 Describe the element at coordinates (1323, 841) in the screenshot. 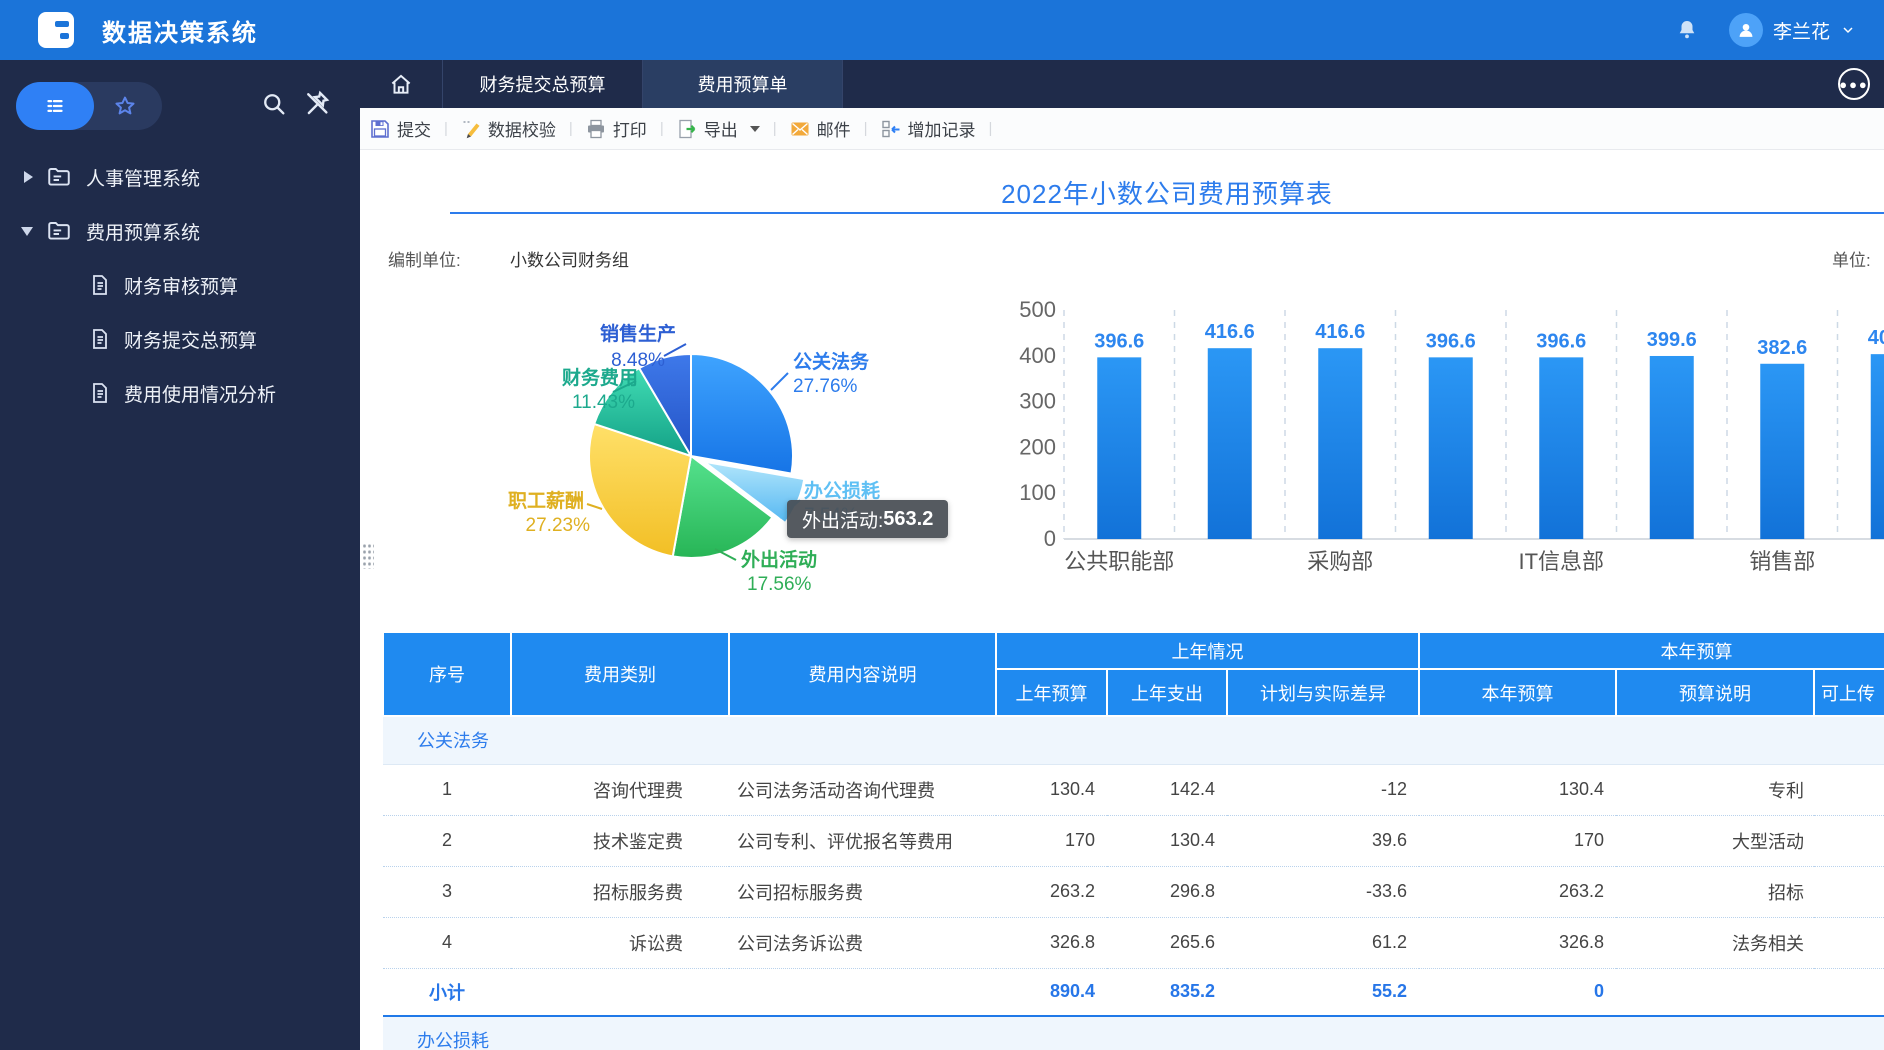

I see `table-cell: 39.6` at that location.